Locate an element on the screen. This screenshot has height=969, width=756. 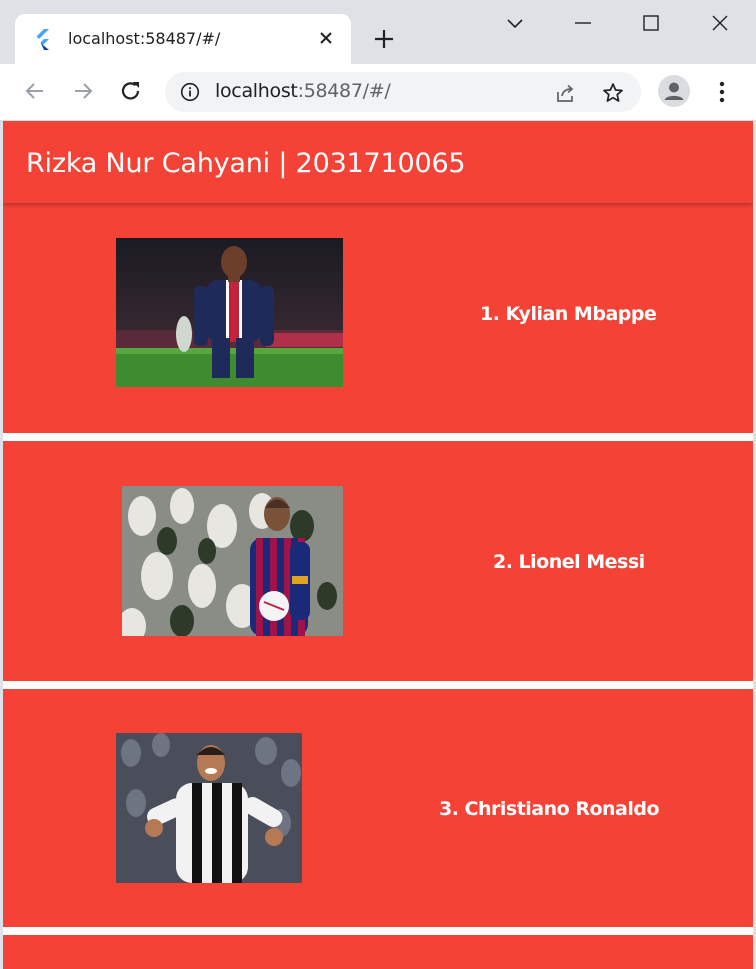
flutter-icon is located at coordinates (42, 39).